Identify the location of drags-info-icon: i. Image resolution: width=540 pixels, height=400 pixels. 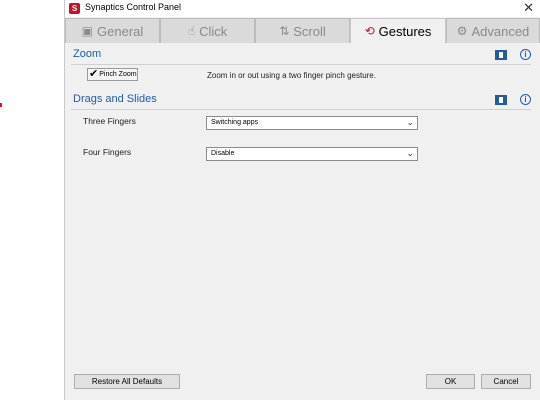
(525, 99).